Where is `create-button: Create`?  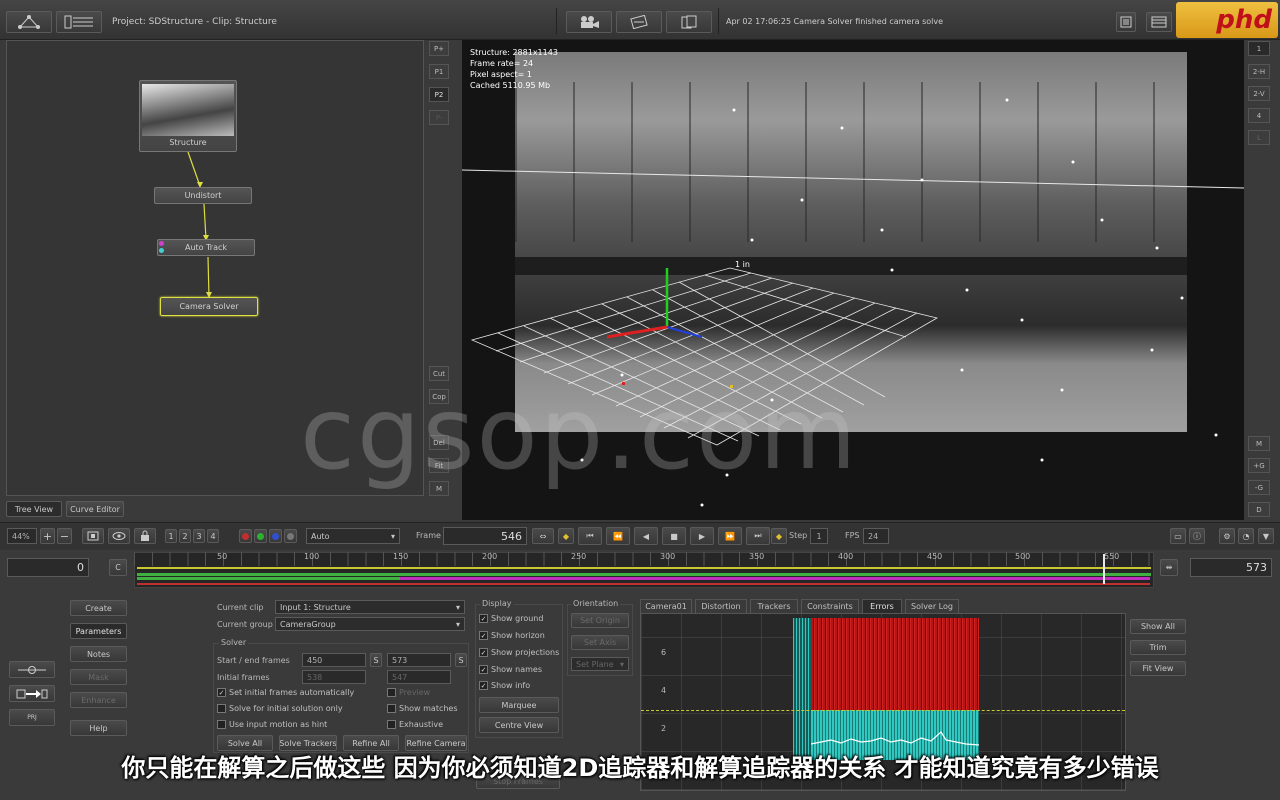
create-button: Create is located at coordinates (98, 608).